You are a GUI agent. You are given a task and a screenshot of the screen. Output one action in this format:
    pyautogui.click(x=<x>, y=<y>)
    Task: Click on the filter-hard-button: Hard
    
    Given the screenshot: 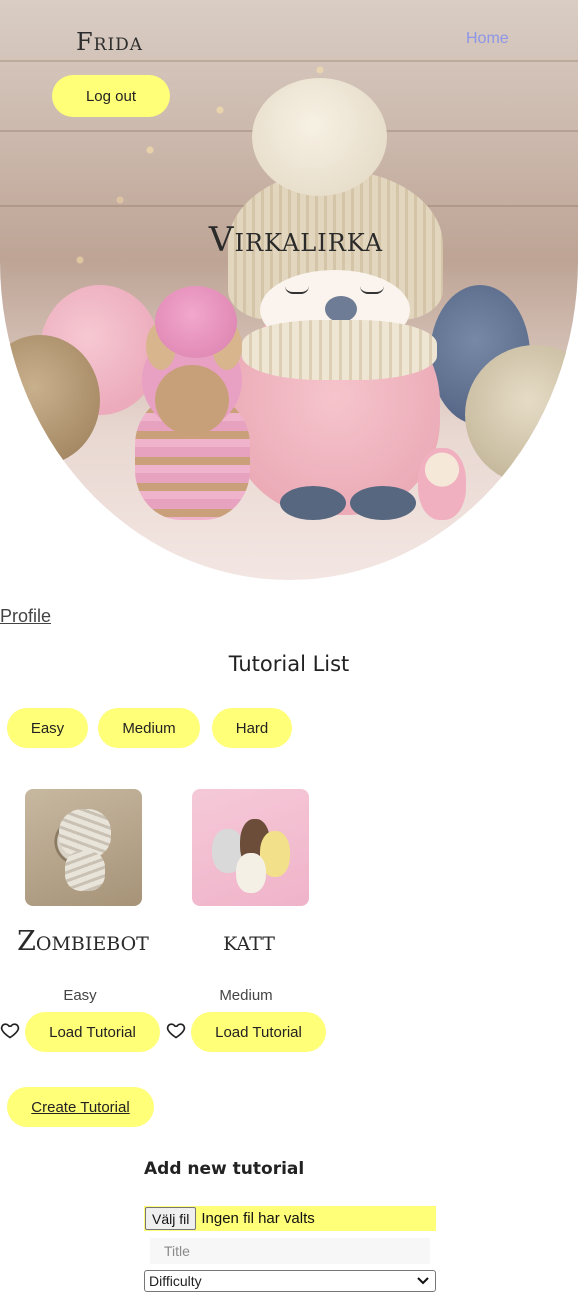 What is the action you would take?
    pyautogui.click(x=252, y=728)
    